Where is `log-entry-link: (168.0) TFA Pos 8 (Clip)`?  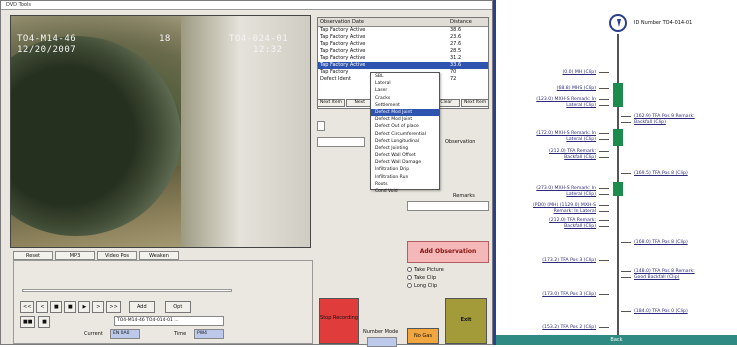
log-entry-link: (168.0) TFA Pos 8 (Clip) is located at coordinates (661, 242).